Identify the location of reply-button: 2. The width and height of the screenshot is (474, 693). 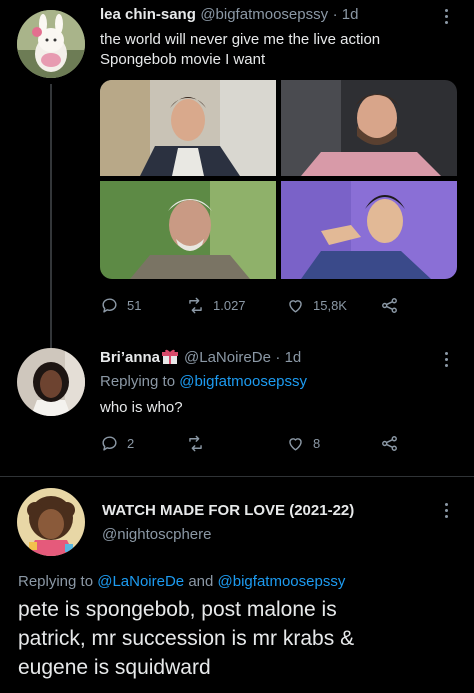
(143, 443).